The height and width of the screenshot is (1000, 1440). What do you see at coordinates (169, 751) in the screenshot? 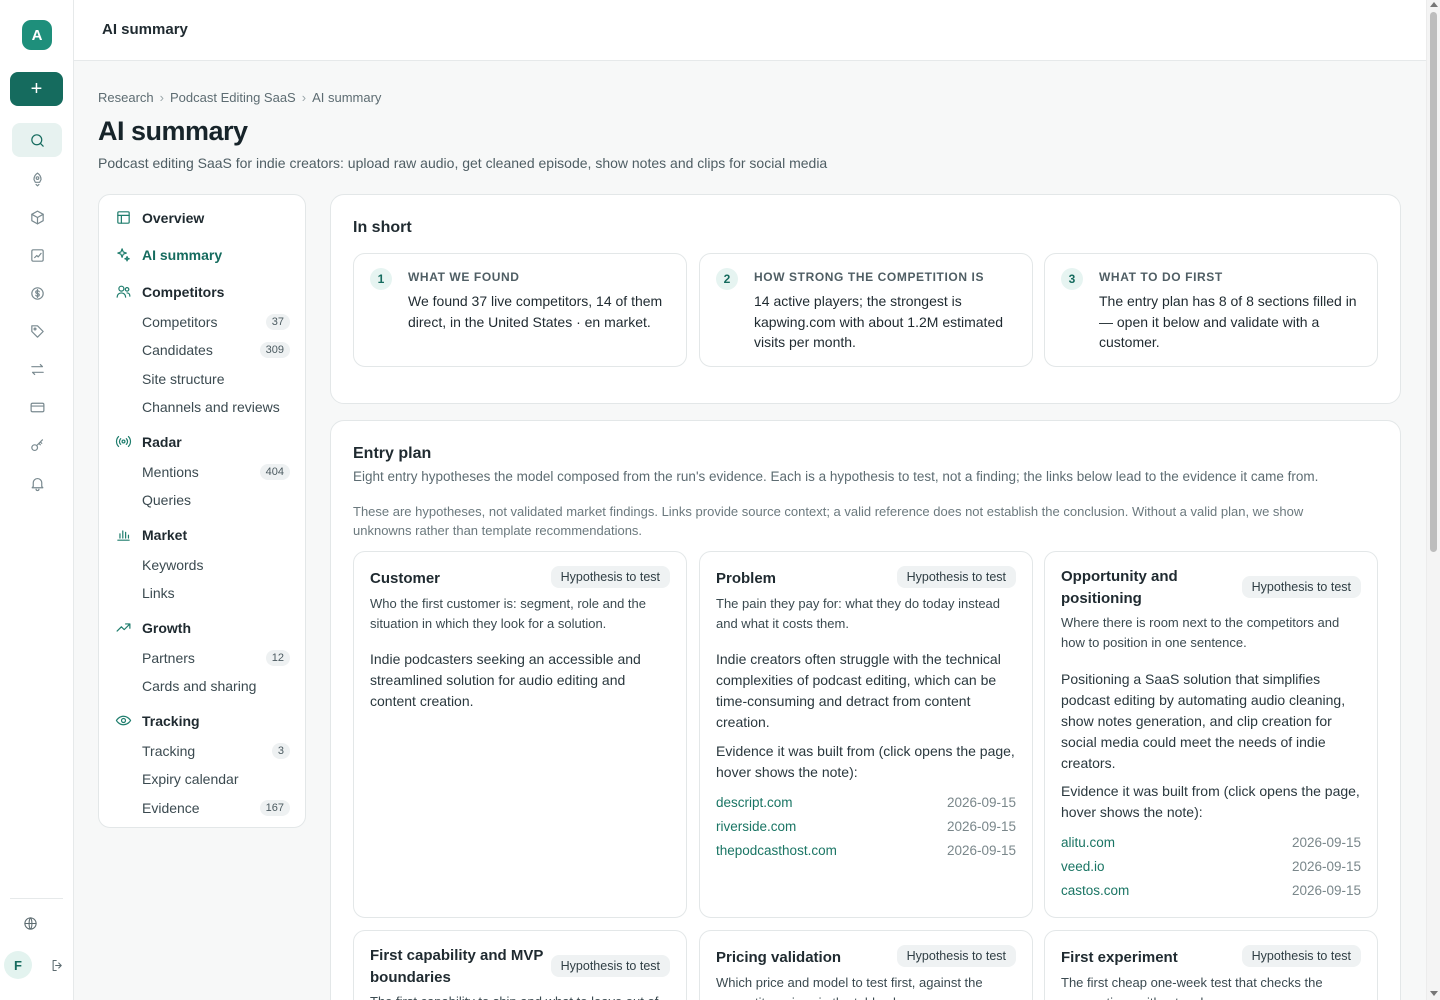
I see `nav-item-label: Tracking` at bounding box center [169, 751].